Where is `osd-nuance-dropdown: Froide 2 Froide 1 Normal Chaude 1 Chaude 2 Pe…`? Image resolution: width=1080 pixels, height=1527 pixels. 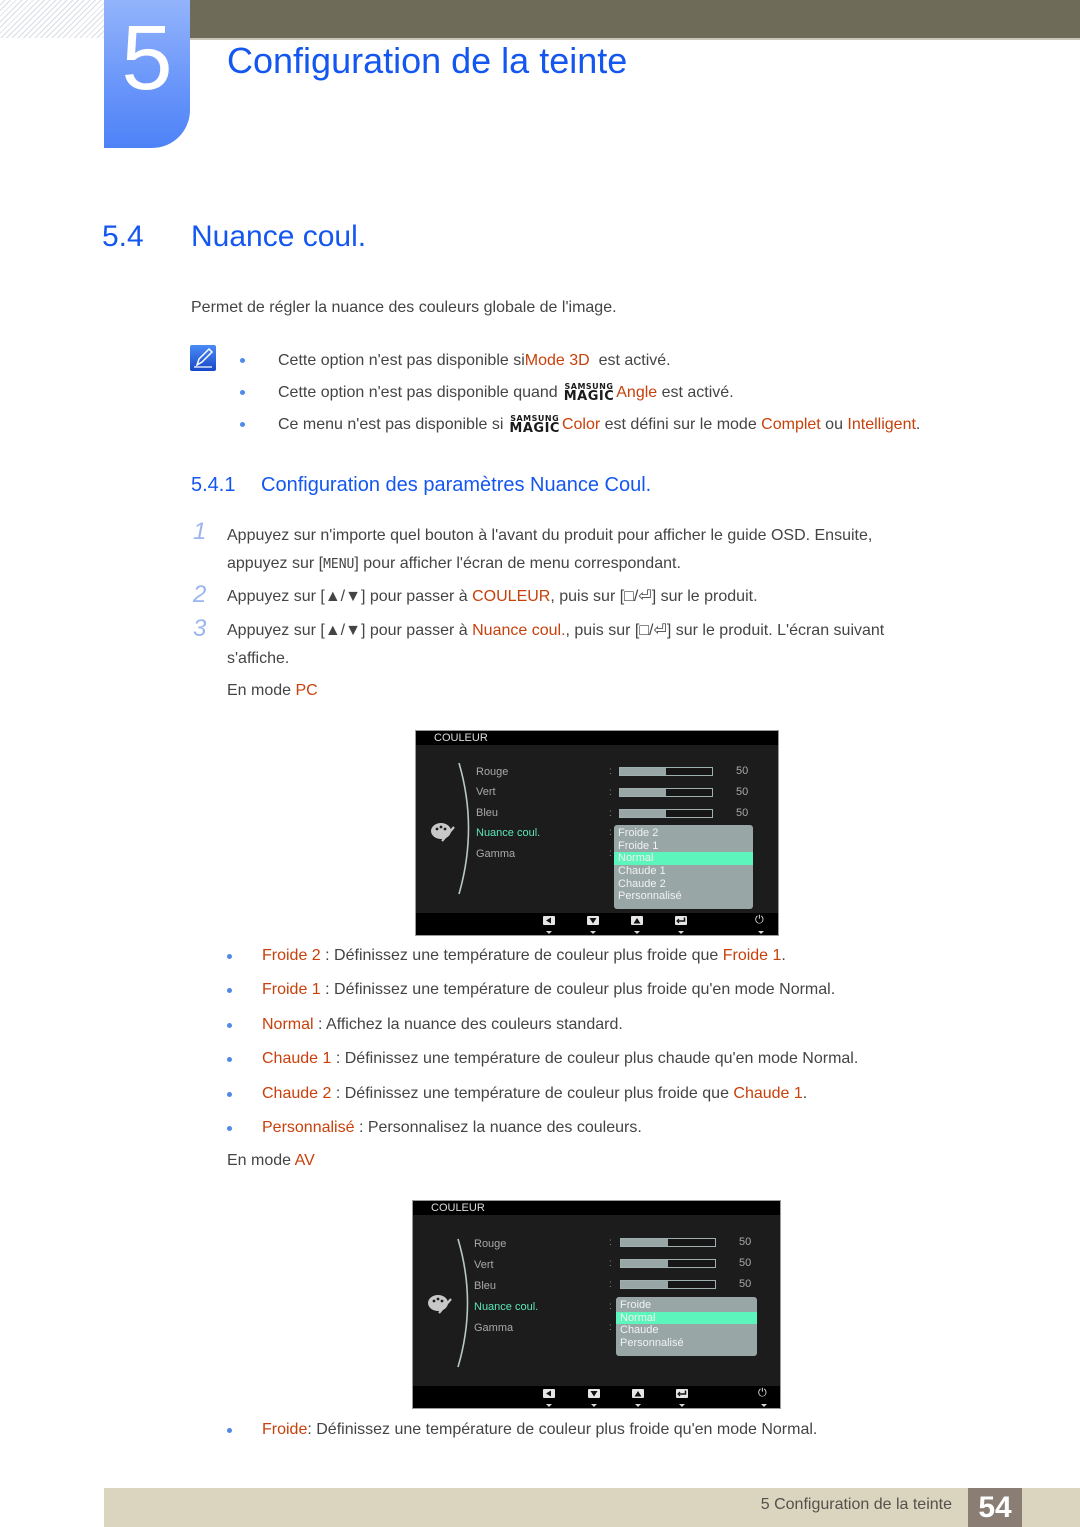 osd-nuance-dropdown: Froide 2 Froide 1 Normal Chaude 1 Chaude 2 Pe… is located at coordinates (683, 867).